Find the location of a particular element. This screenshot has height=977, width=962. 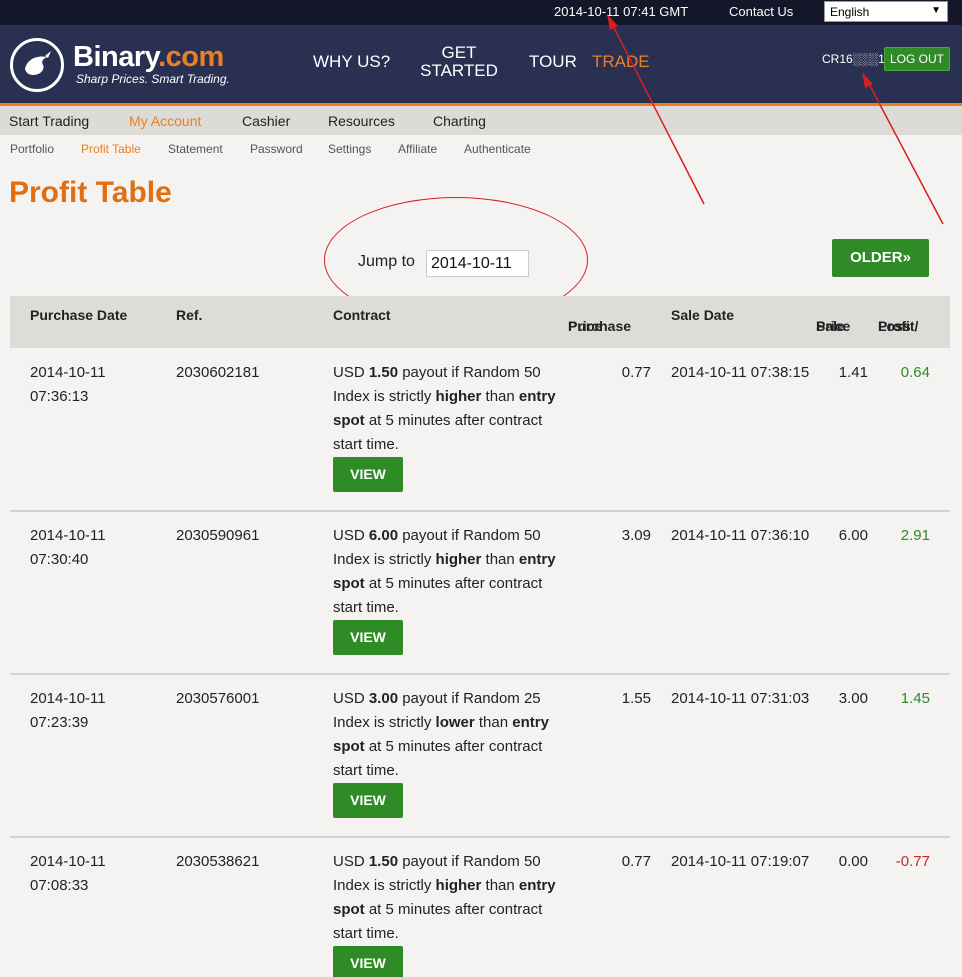

nav-why-us: WHY US? is located at coordinates (351, 62).